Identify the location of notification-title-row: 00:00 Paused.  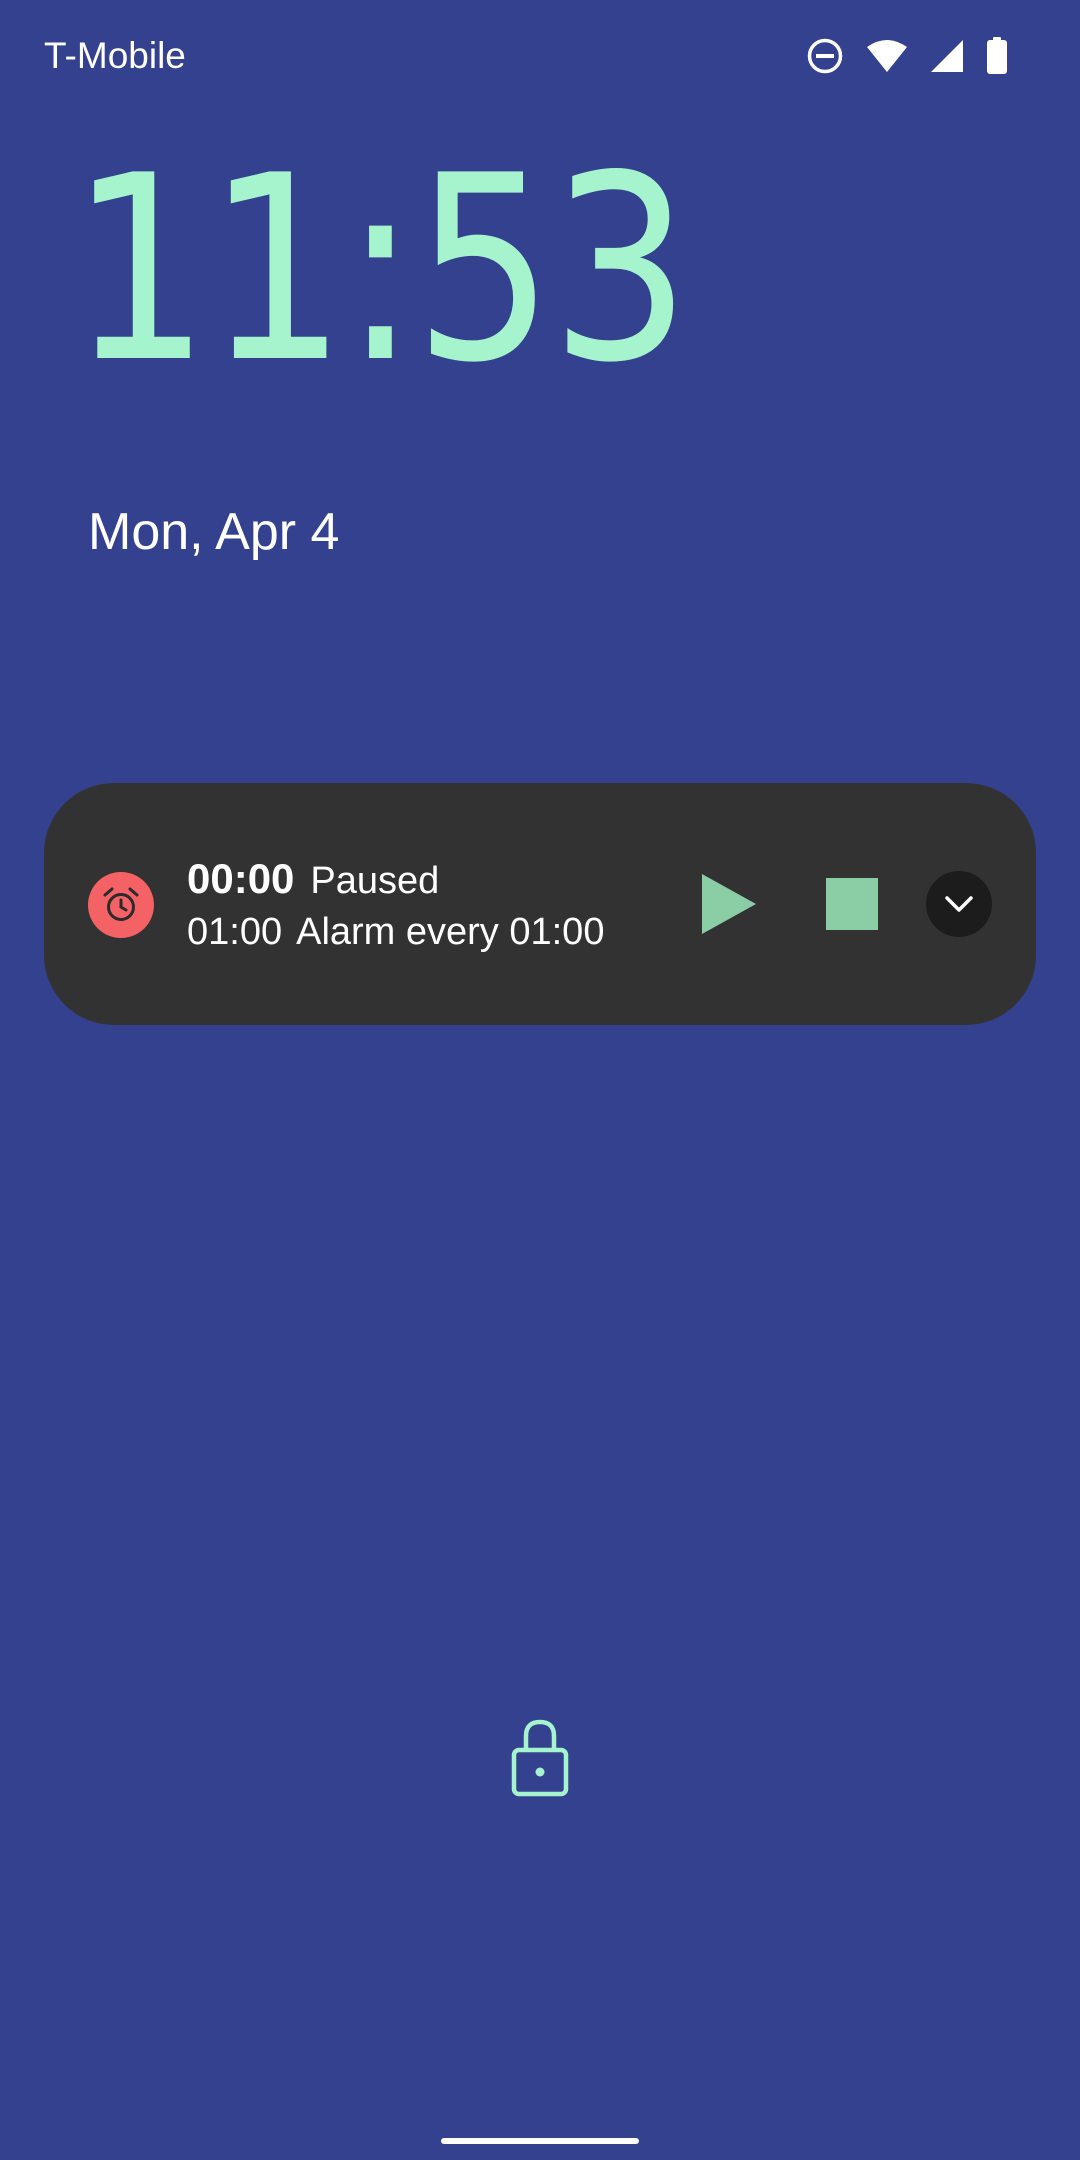
(313, 879).